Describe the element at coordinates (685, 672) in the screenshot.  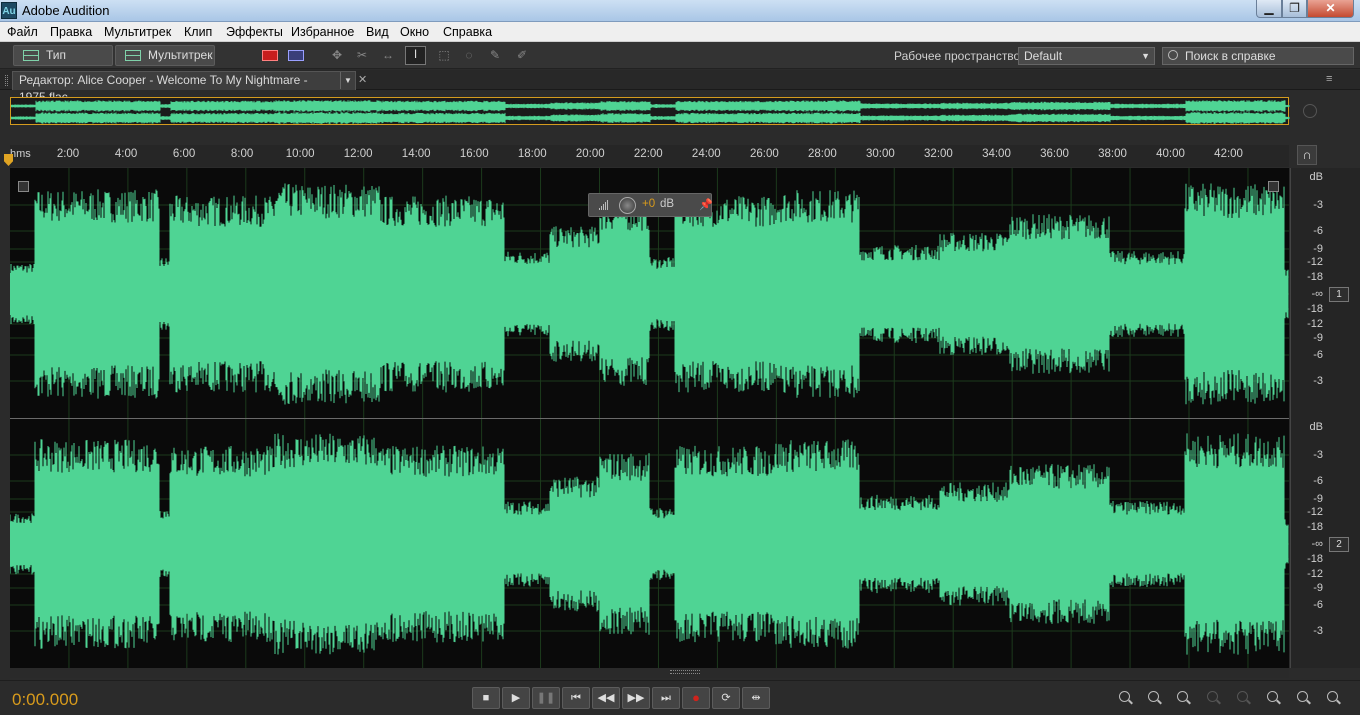
I see `scroll-grip` at that location.